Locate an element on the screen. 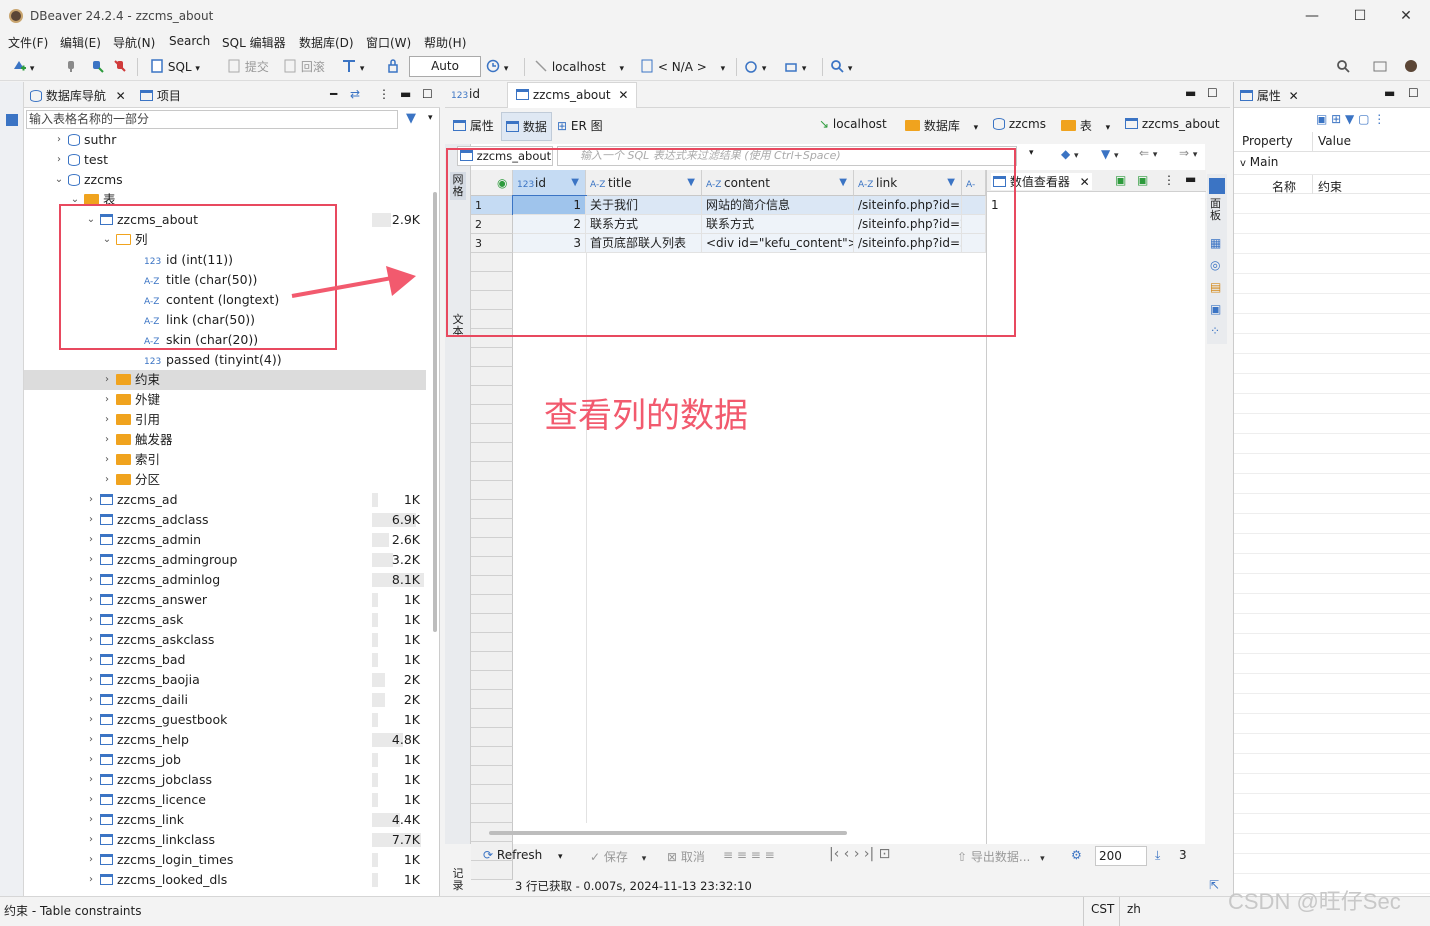 The height and width of the screenshot is (926, 1430). global-search-icon is located at coordinates (1343, 67).